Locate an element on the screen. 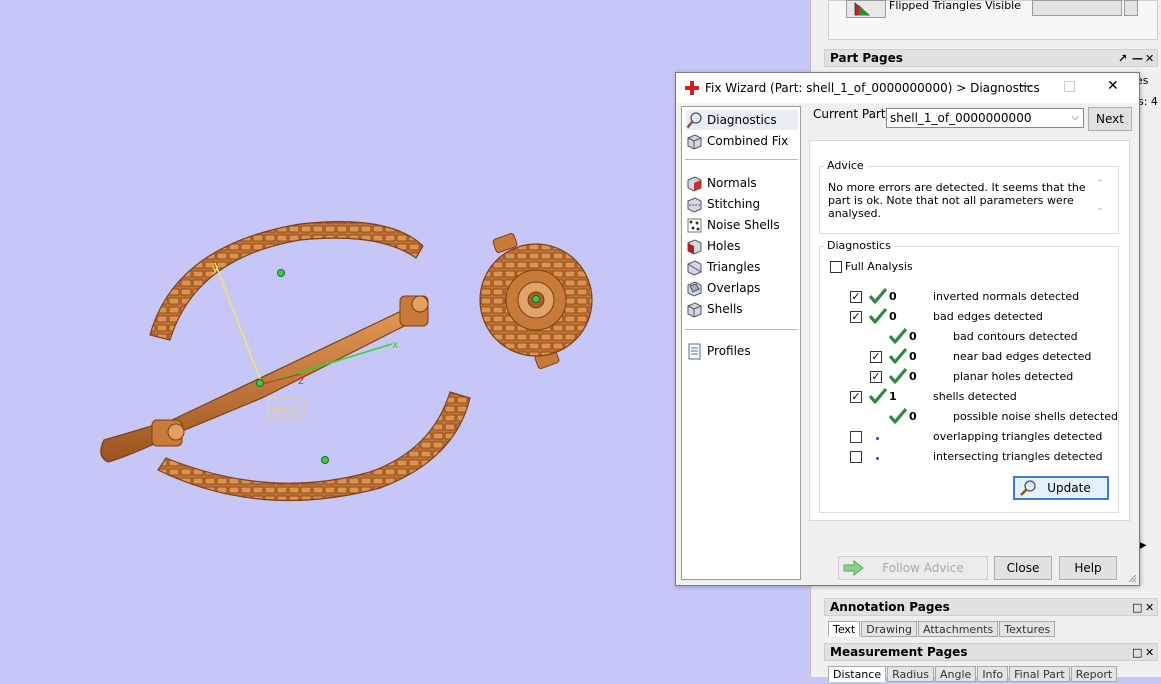 Image resolution: width=1161 pixels, height=684 pixels. flipped-triangles-icon is located at coordinates (862, 9).